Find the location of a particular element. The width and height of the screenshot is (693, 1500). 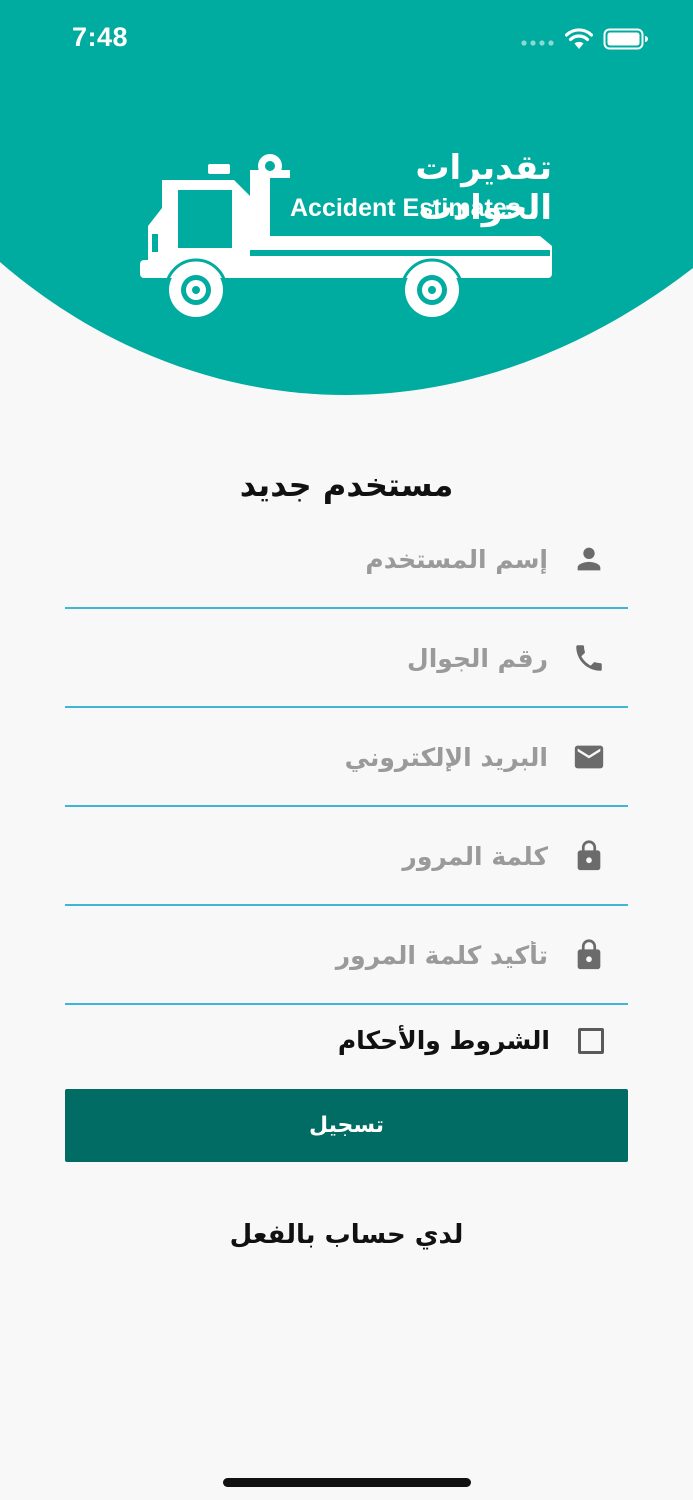

terms-row: الشروط والأحكام is located at coordinates (346, 1042).